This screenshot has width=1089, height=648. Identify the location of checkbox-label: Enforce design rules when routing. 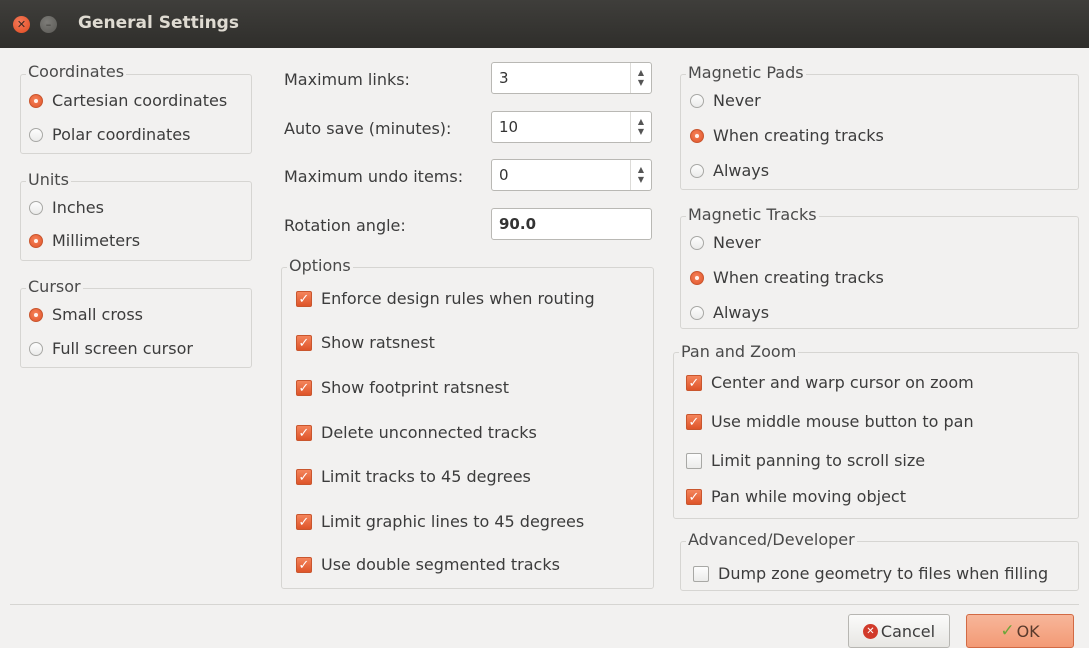
(458, 298).